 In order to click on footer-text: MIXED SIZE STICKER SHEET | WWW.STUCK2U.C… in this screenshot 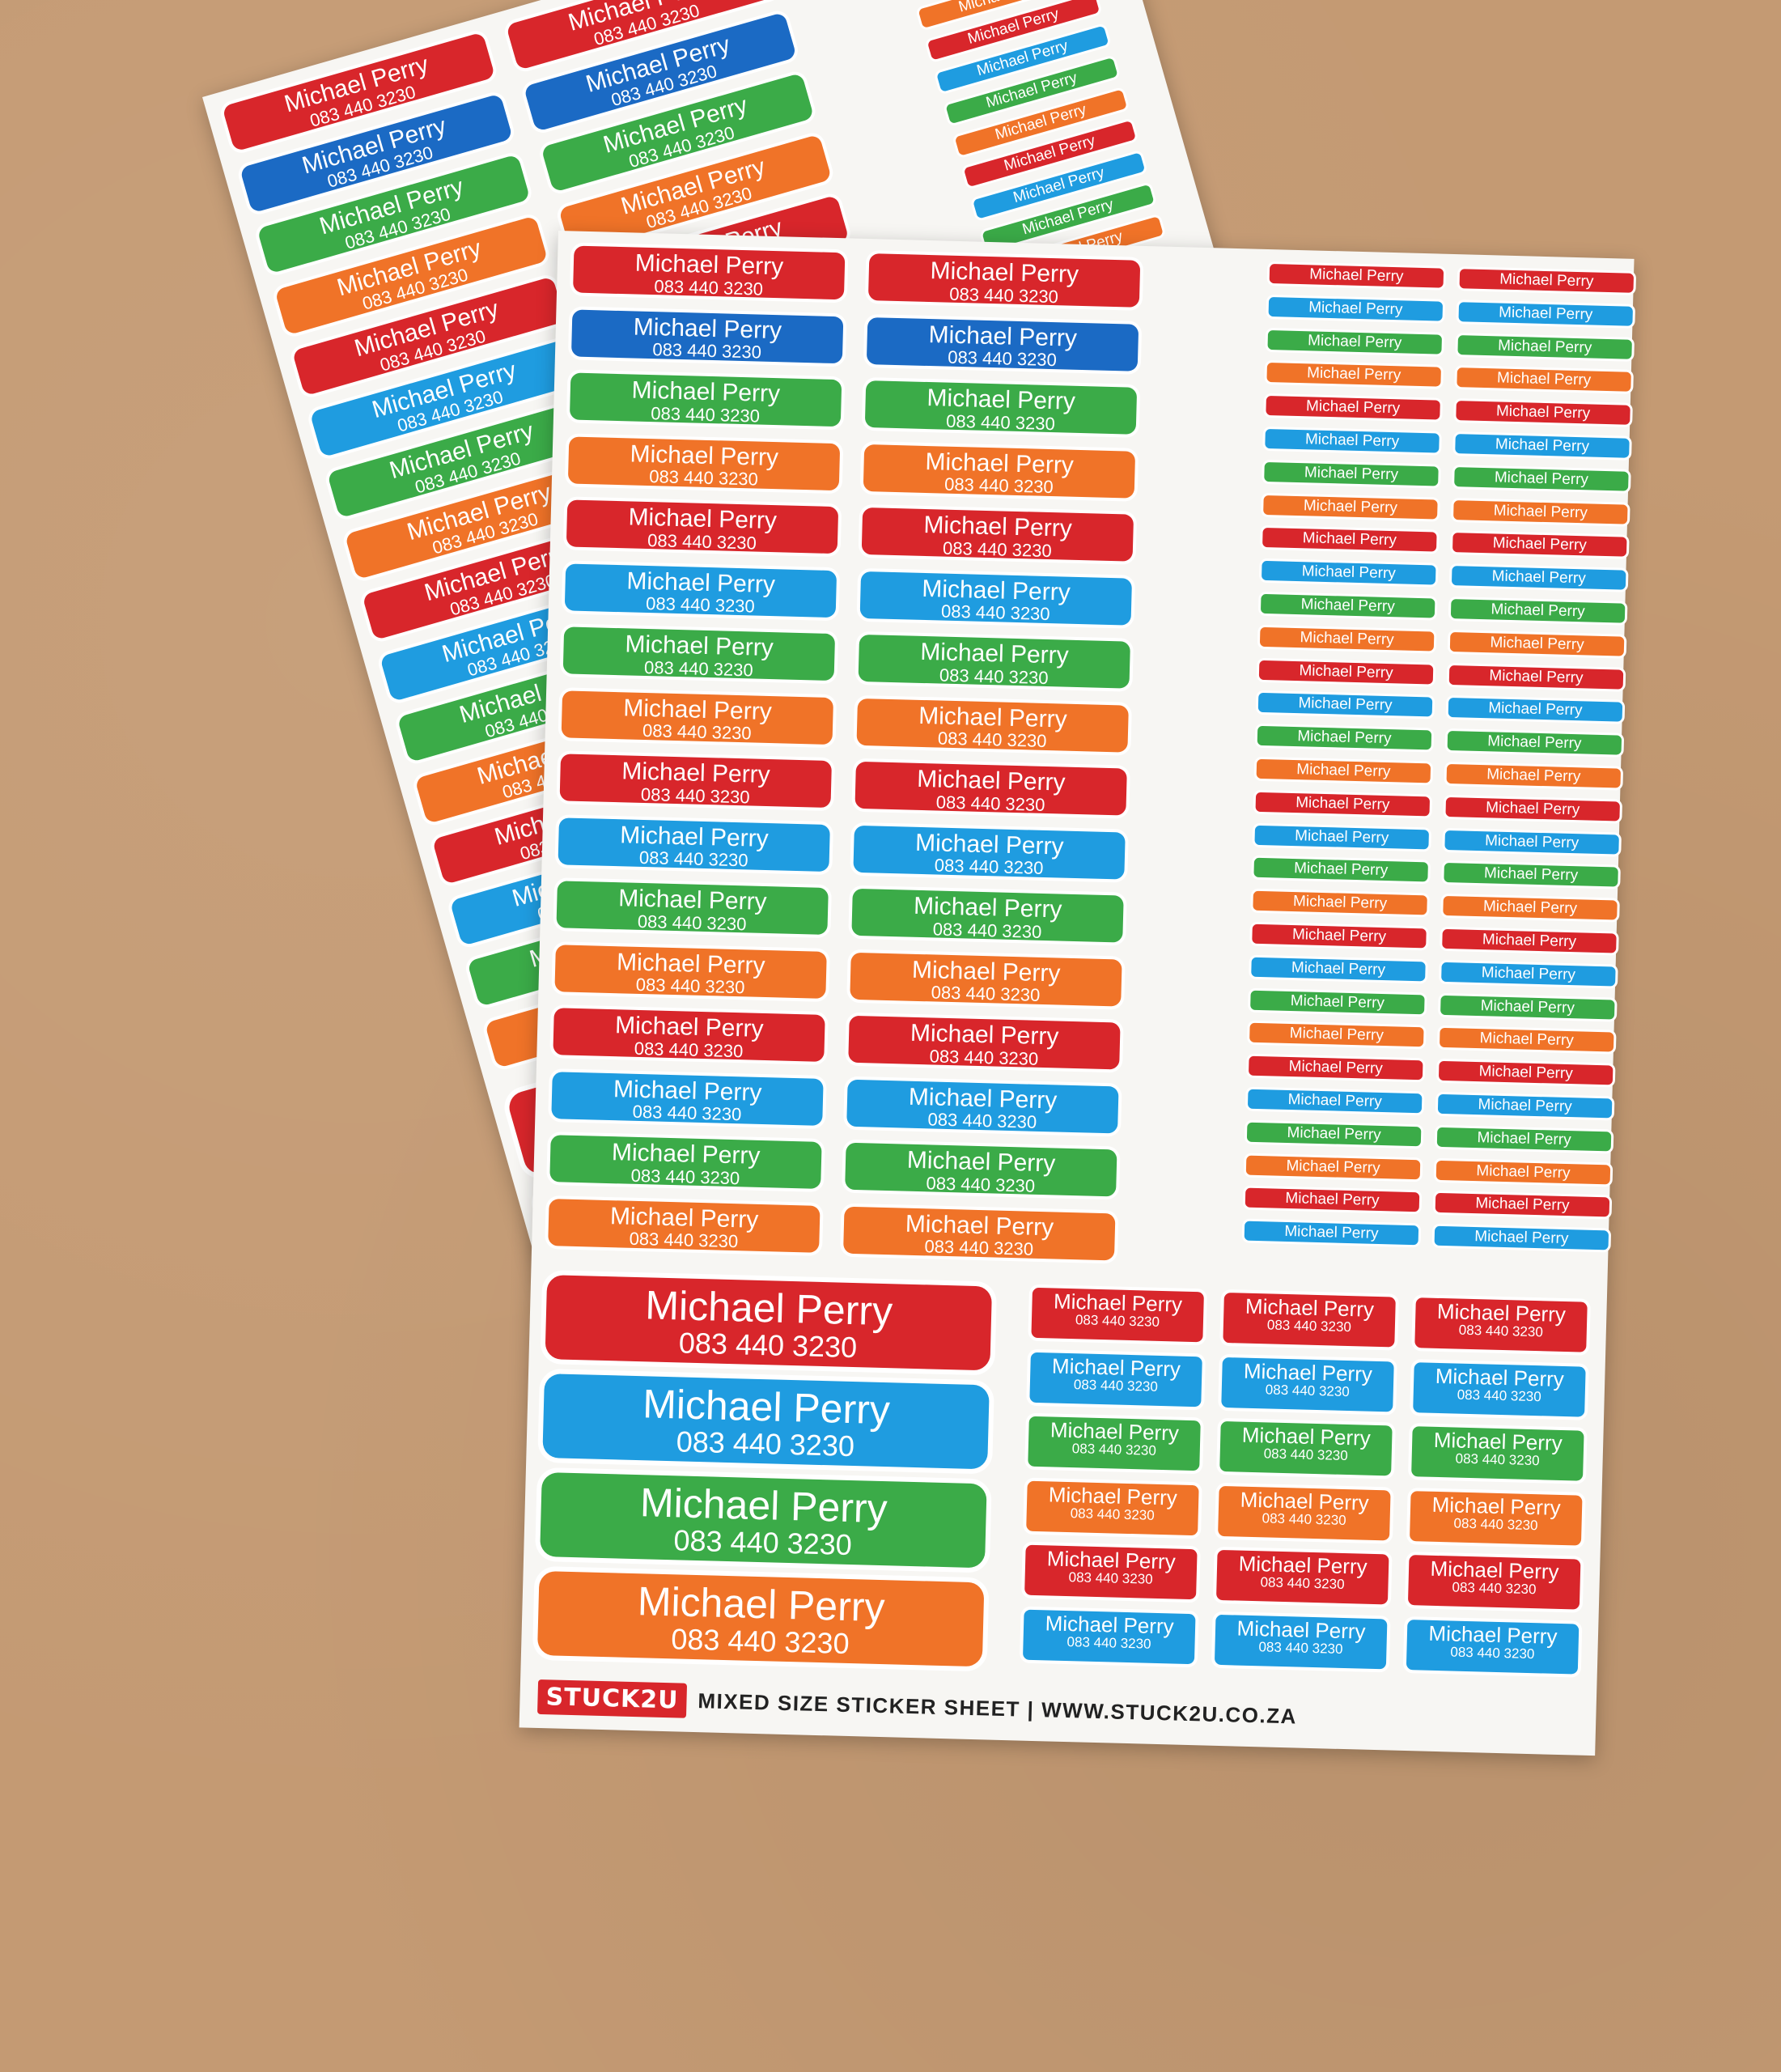, I will do `click(998, 1708)`.